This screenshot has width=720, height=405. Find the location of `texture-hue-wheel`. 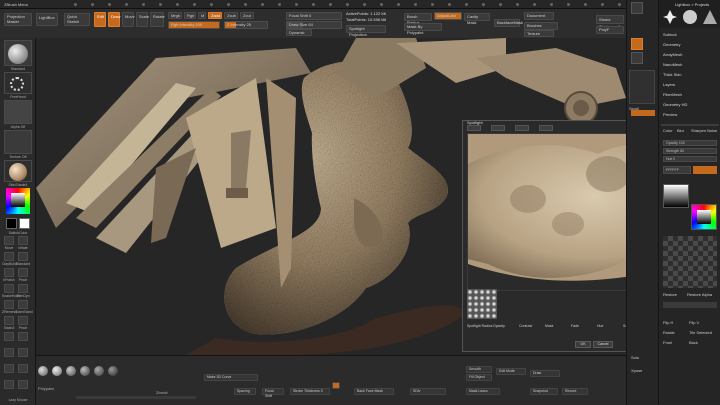

texture-hue-wheel is located at coordinates (704, 217).